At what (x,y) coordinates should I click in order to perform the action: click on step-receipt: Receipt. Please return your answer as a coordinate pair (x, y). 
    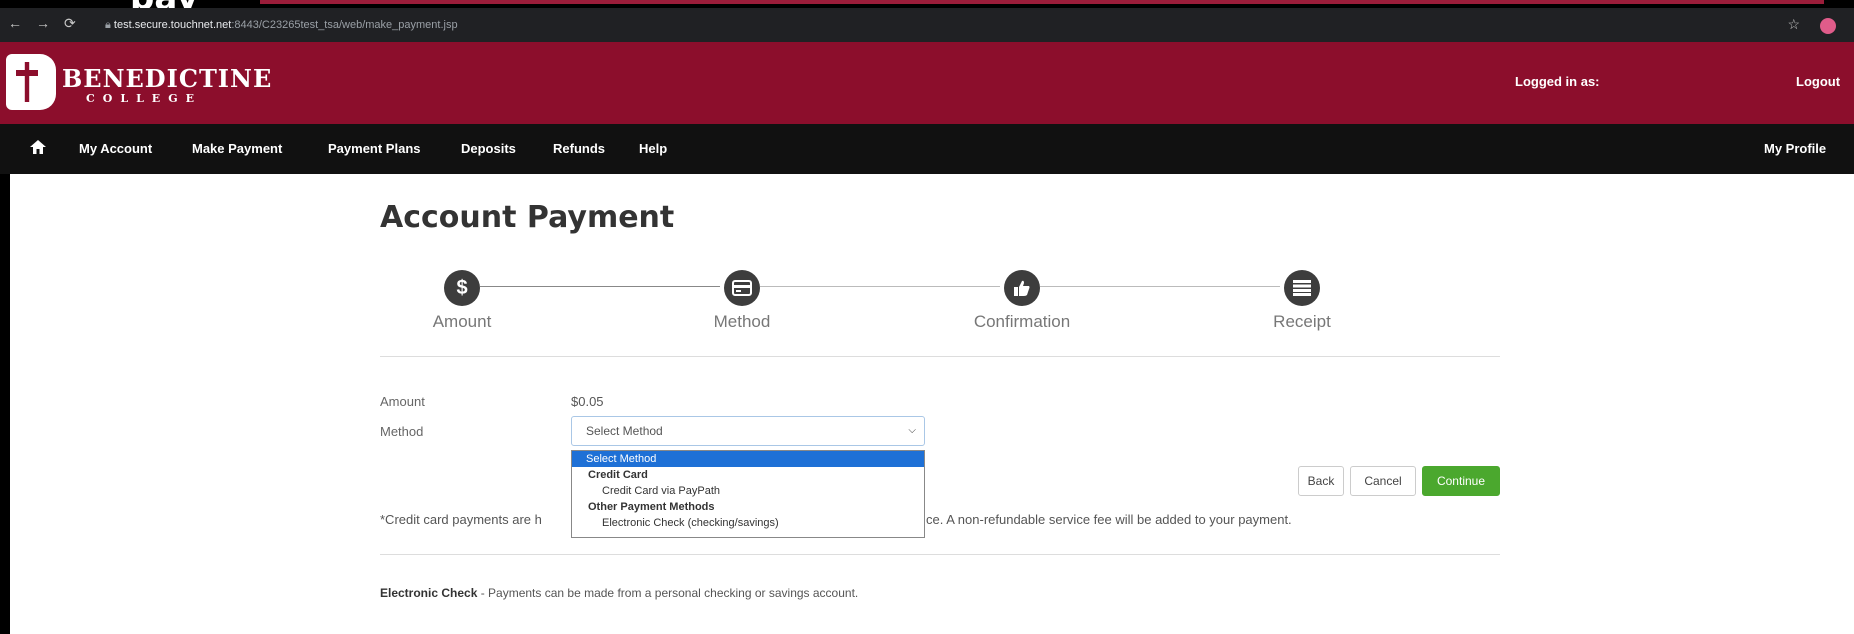
    Looking at the image, I should click on (1302, 301).